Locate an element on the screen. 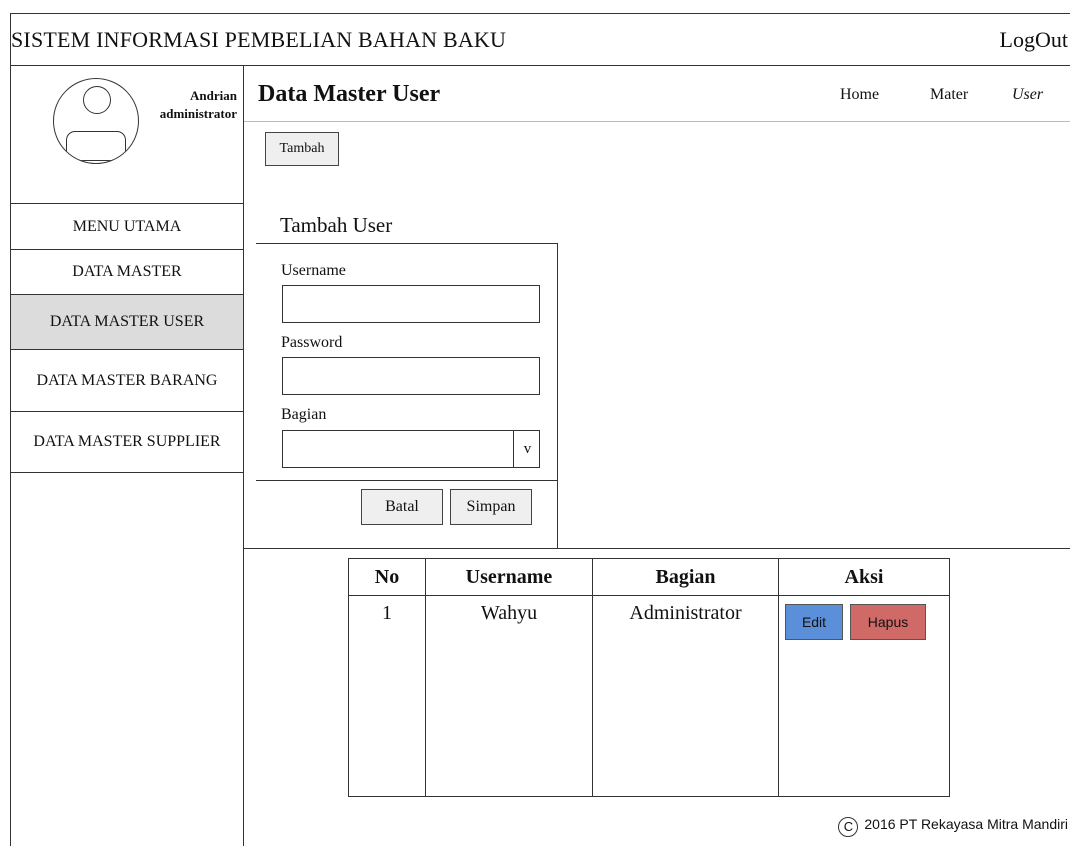 This screenshot has width=1070, height=846. page-title: Data Master User is located at coordinates (349, 94).